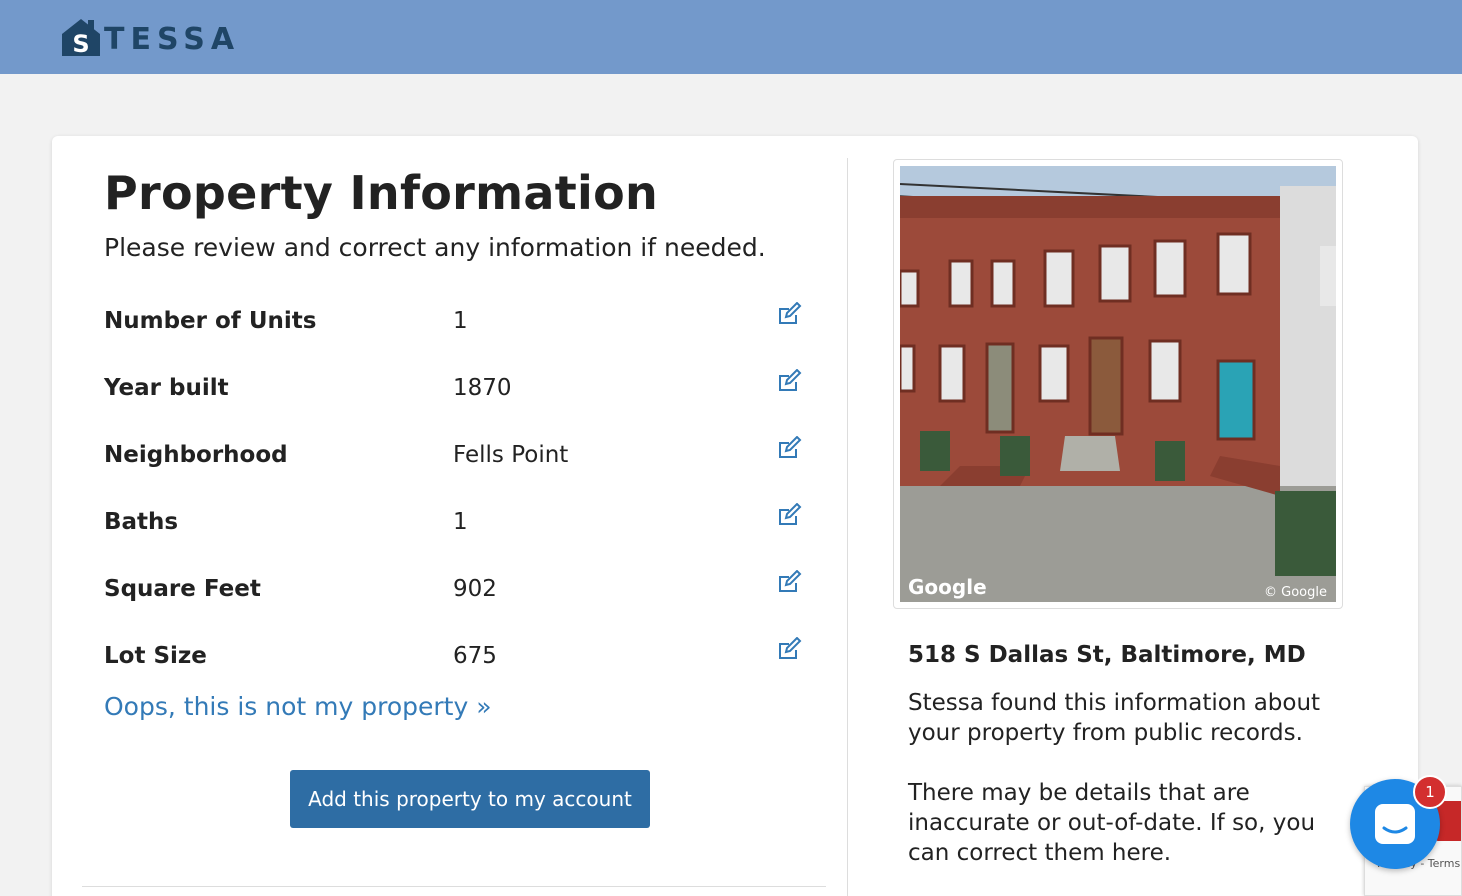 The image size is (1462, 896). I want to click on not-my-property-link: Oops, this is not my property », so click(298, 706).